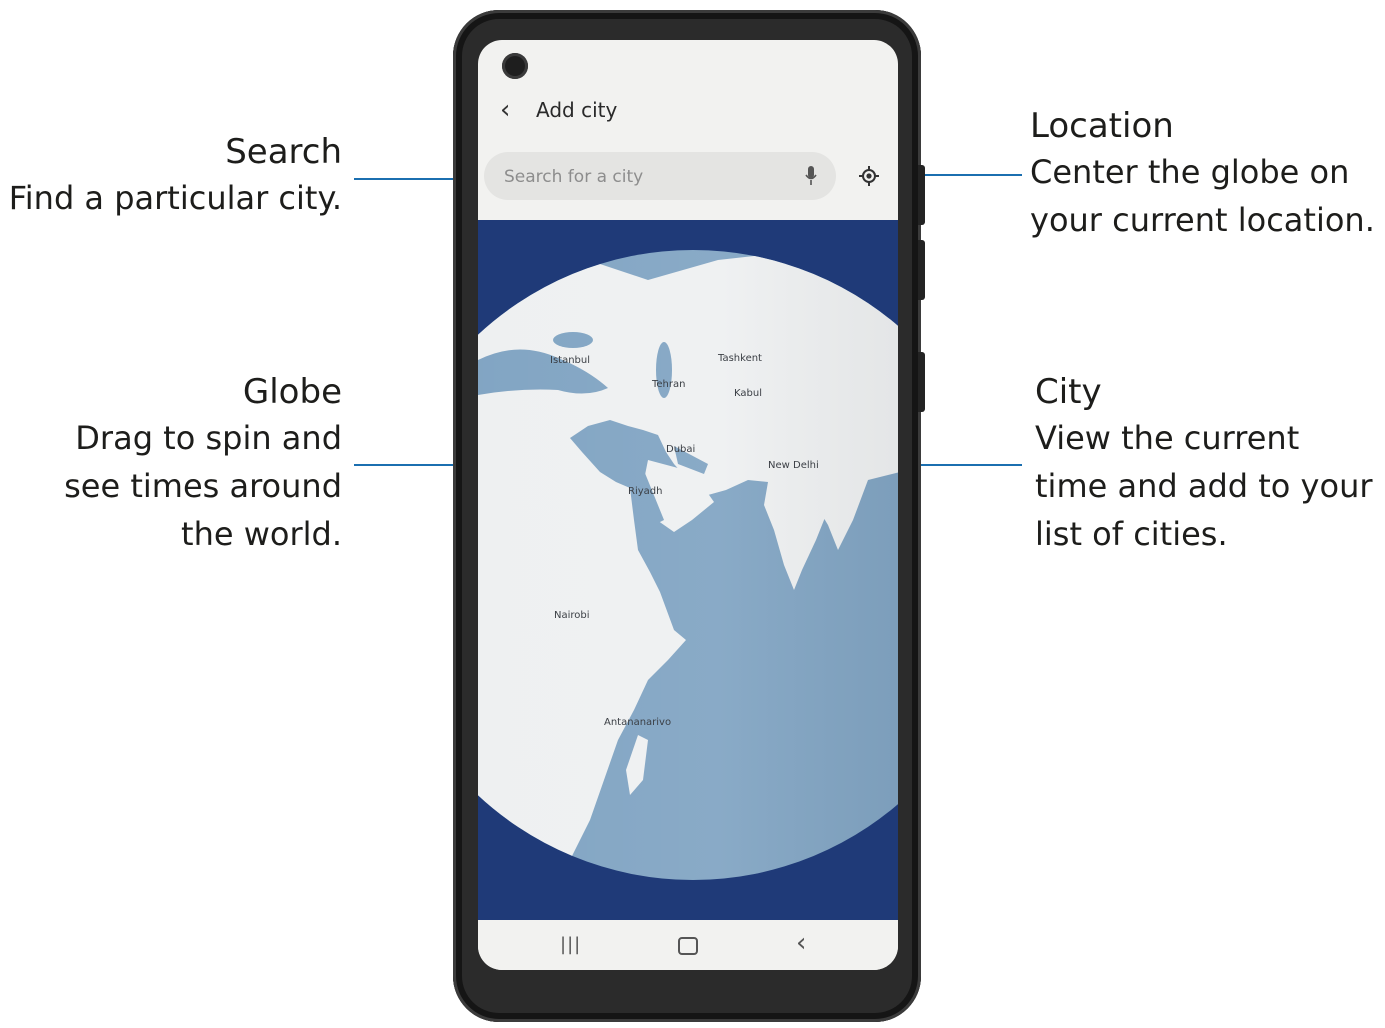  Describe the element at coordinates (801, 943) in the screenshot. I see `nav-back-icon: ‹` at that location.